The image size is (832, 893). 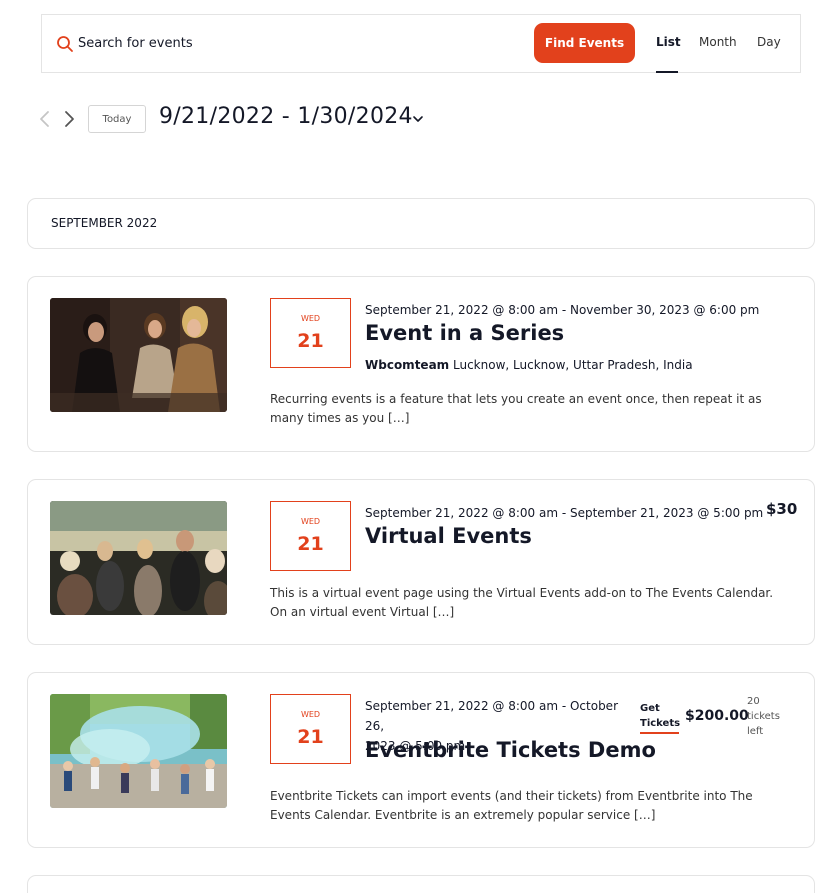 I want to click on event-card, so click(x=421, y=884).